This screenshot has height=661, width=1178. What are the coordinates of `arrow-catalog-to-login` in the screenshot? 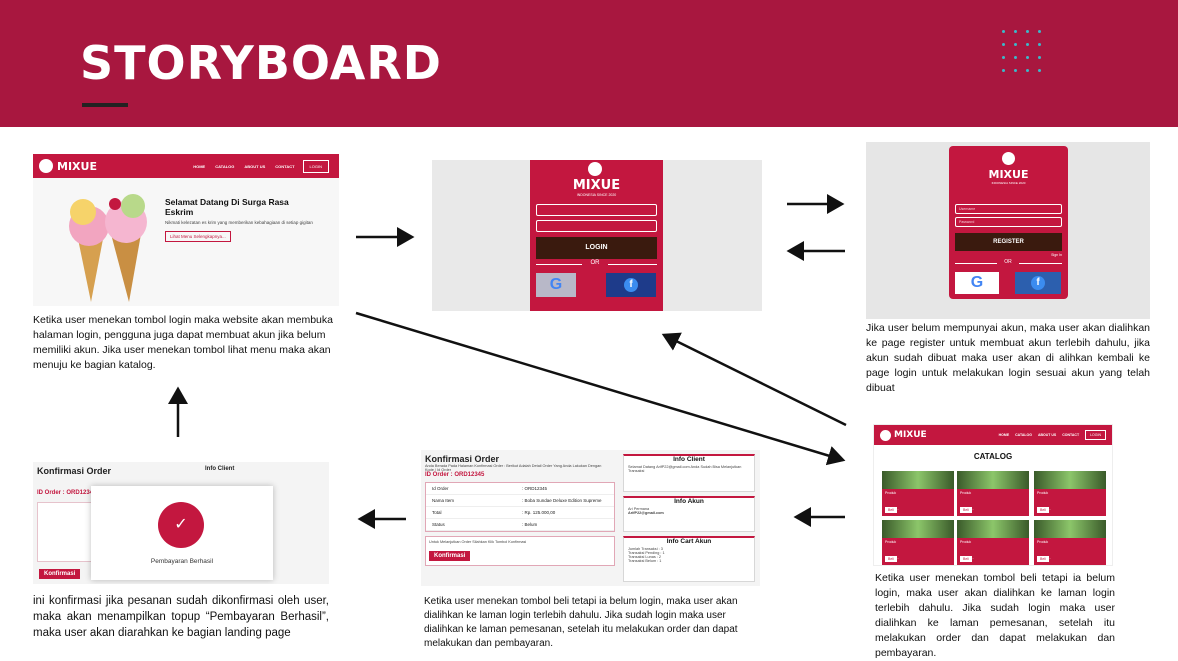 It's located at (754, 379).